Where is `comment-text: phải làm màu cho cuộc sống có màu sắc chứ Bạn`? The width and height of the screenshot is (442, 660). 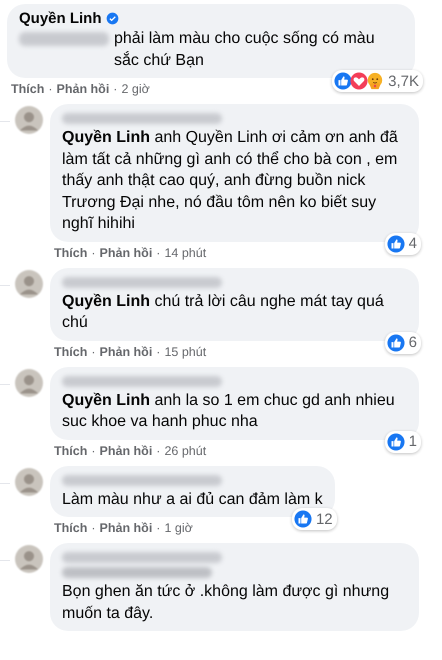
comment-text: phải làm màu cho cuộc sống có màu sắc chứ Bạn is located at coordinates (245, 49).